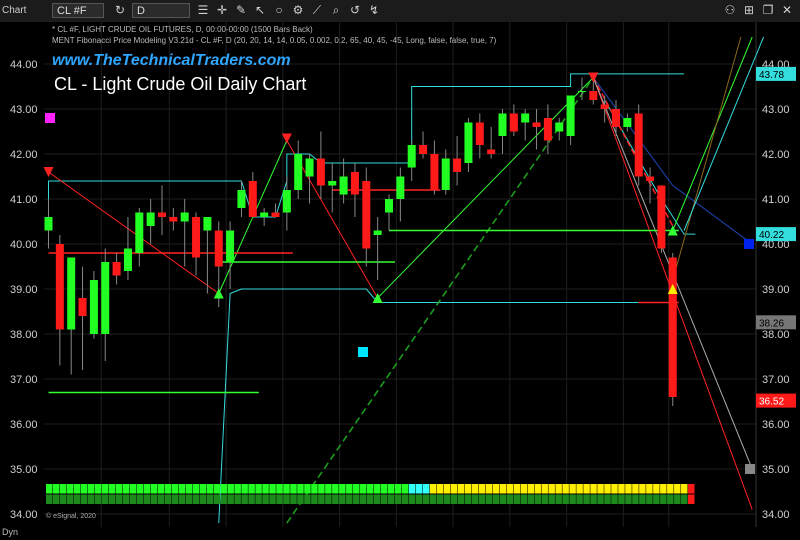  Describe the element at coordinates (171, 60) in the screenshot. I see `brand-watermark: www.TheTechnicalTraders.com` at that location.